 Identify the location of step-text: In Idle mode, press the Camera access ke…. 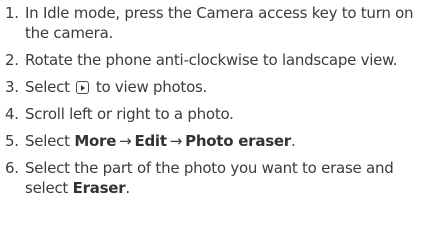
(219, 23).